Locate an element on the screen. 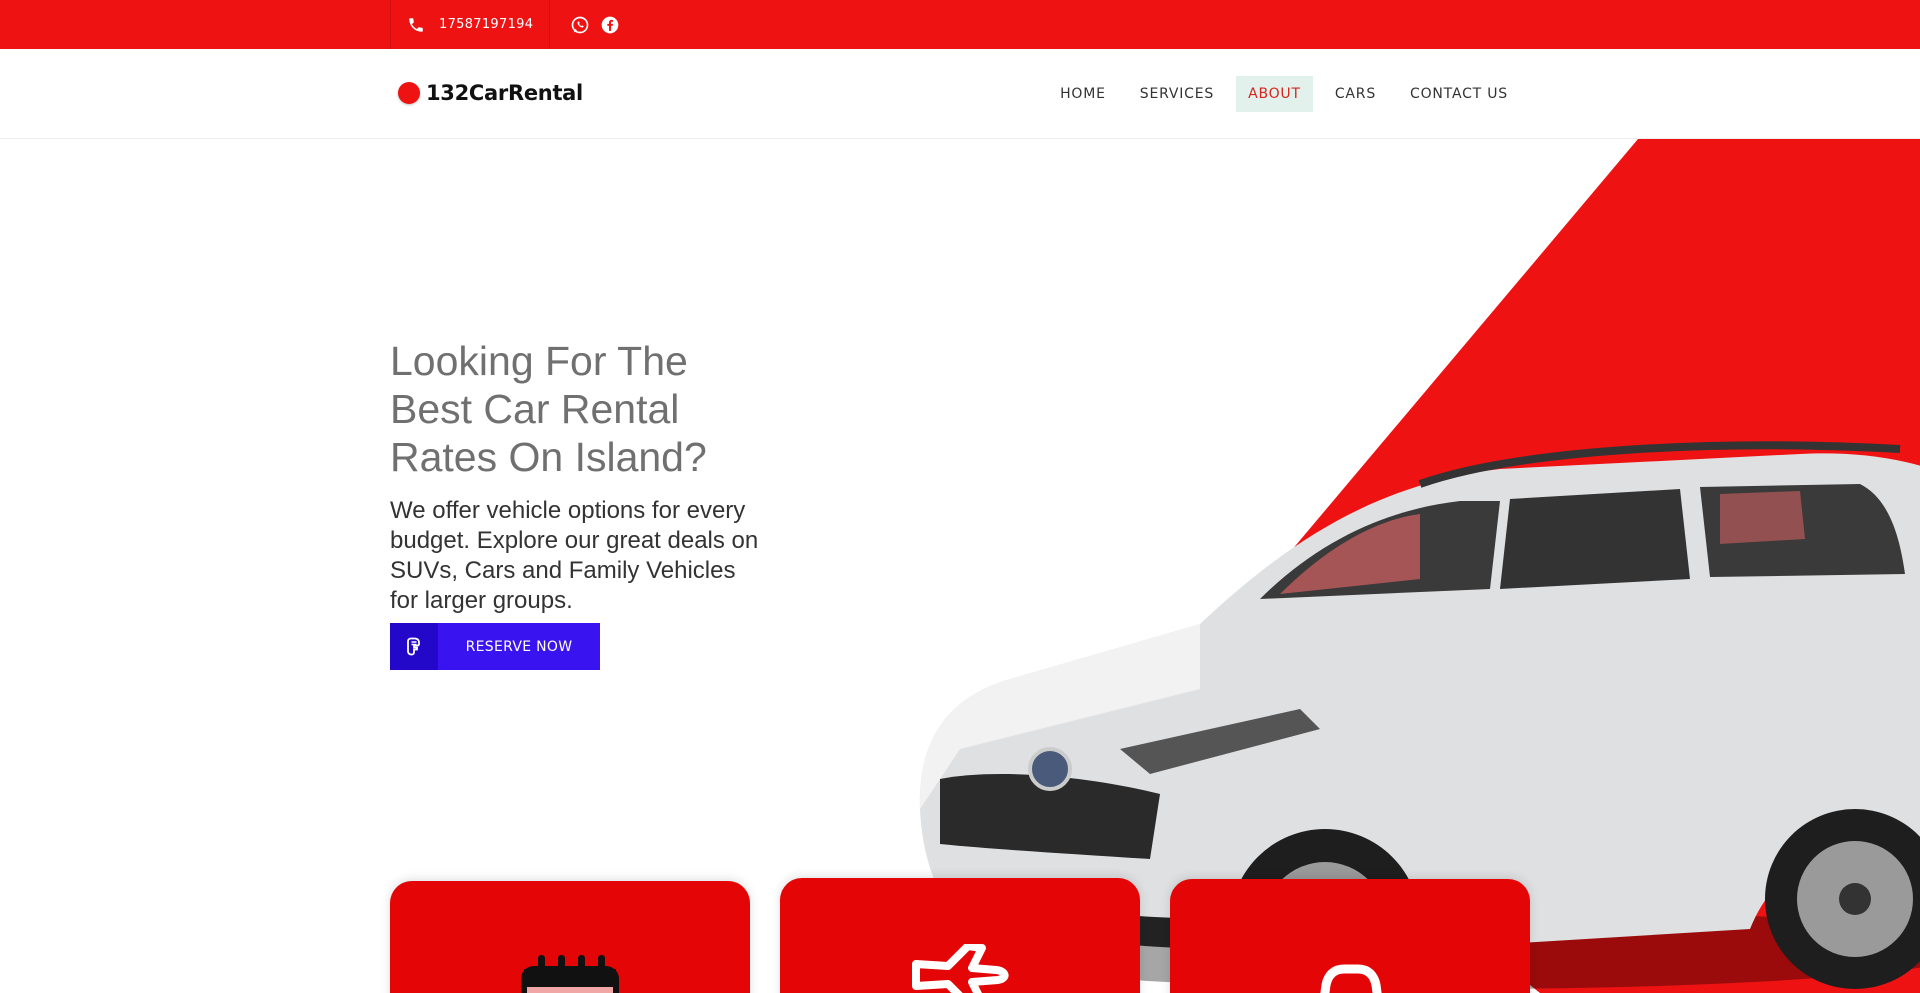  reserve-now-button: RESERVE NOW is located at coordinates (495, 646).